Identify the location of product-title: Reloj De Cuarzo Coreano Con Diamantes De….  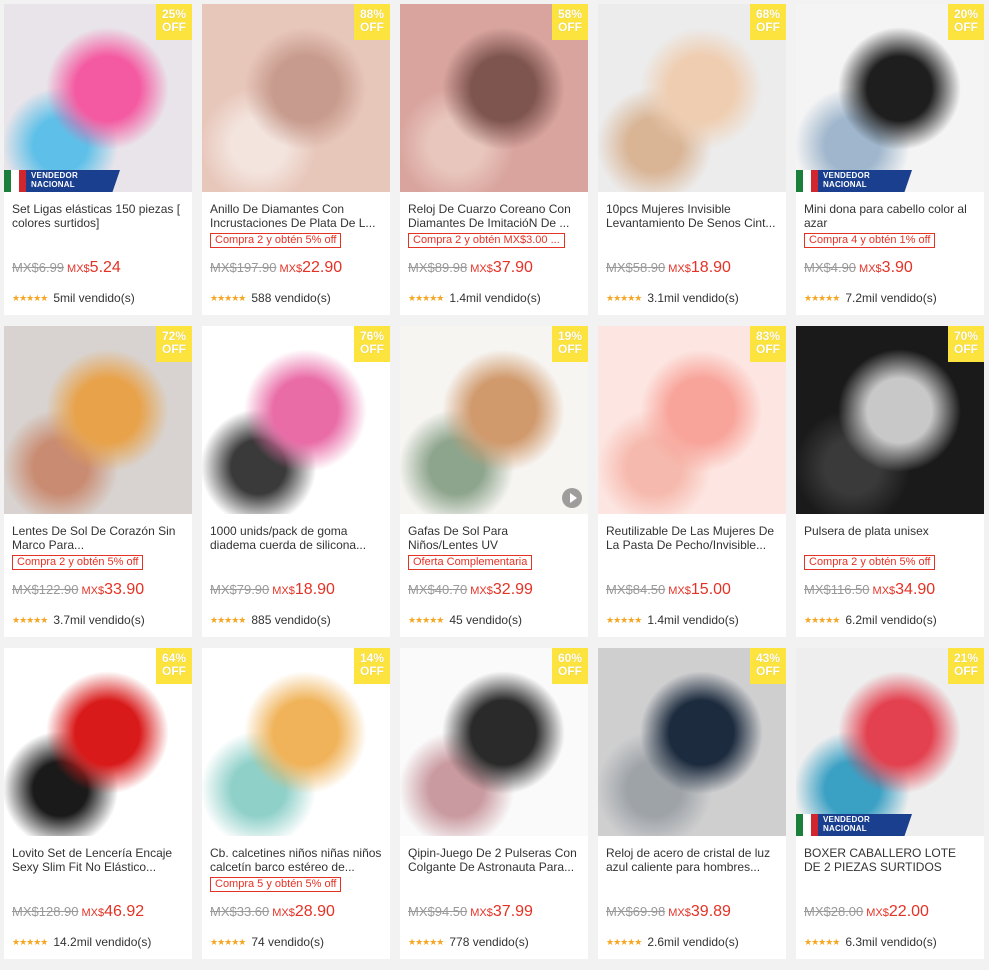
(494, 216).